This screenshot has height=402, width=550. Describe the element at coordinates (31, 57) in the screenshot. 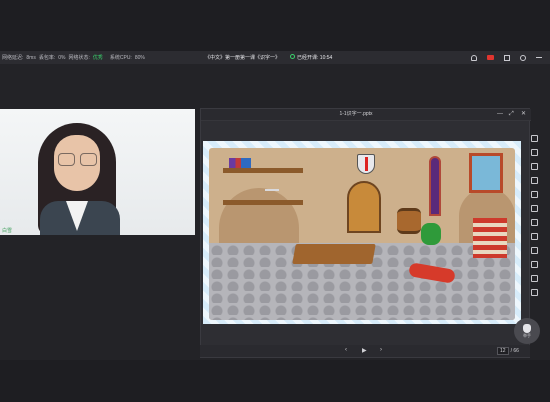

I see `network-delay-value: 8ms` at that location.